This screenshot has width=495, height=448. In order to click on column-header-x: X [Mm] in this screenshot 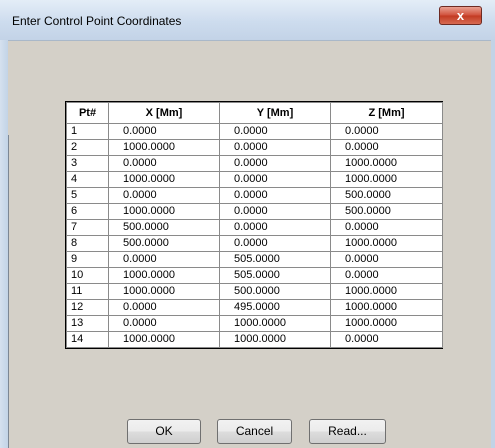, I will do `click(164, 113)`.